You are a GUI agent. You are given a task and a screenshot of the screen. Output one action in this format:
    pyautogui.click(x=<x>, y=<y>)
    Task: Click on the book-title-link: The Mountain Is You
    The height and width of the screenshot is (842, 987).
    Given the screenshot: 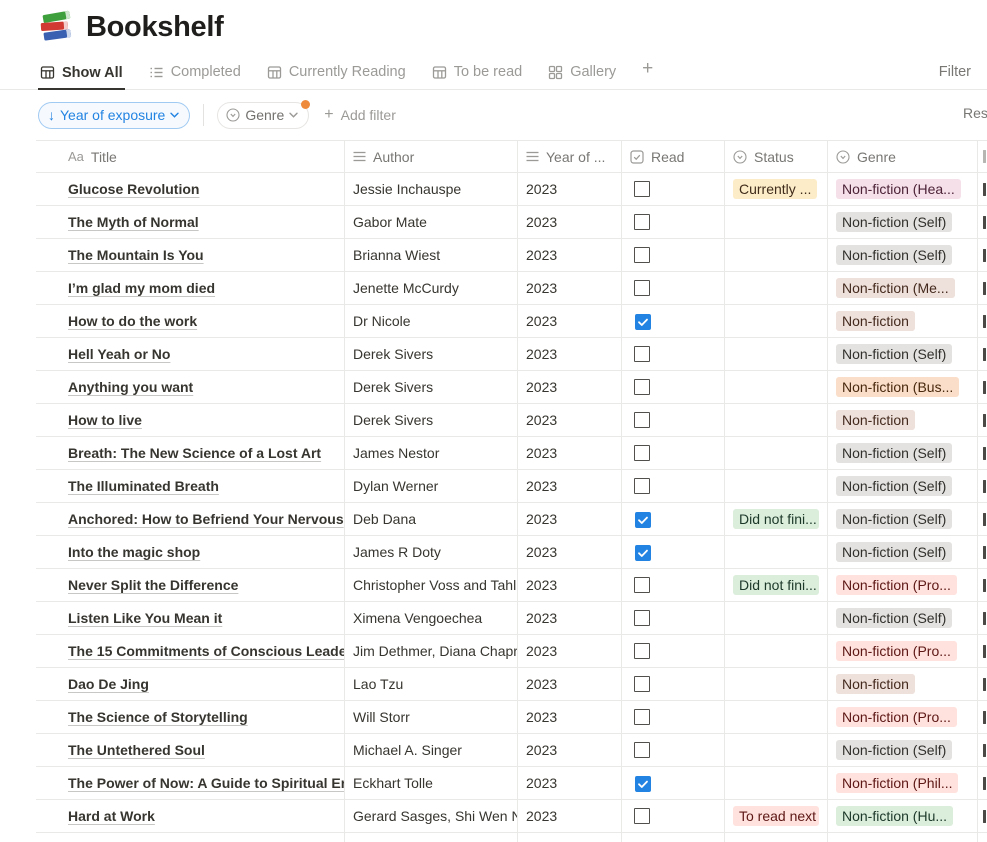 What is the action you would take?
    pyautogui.click(x=136, y=255)
    